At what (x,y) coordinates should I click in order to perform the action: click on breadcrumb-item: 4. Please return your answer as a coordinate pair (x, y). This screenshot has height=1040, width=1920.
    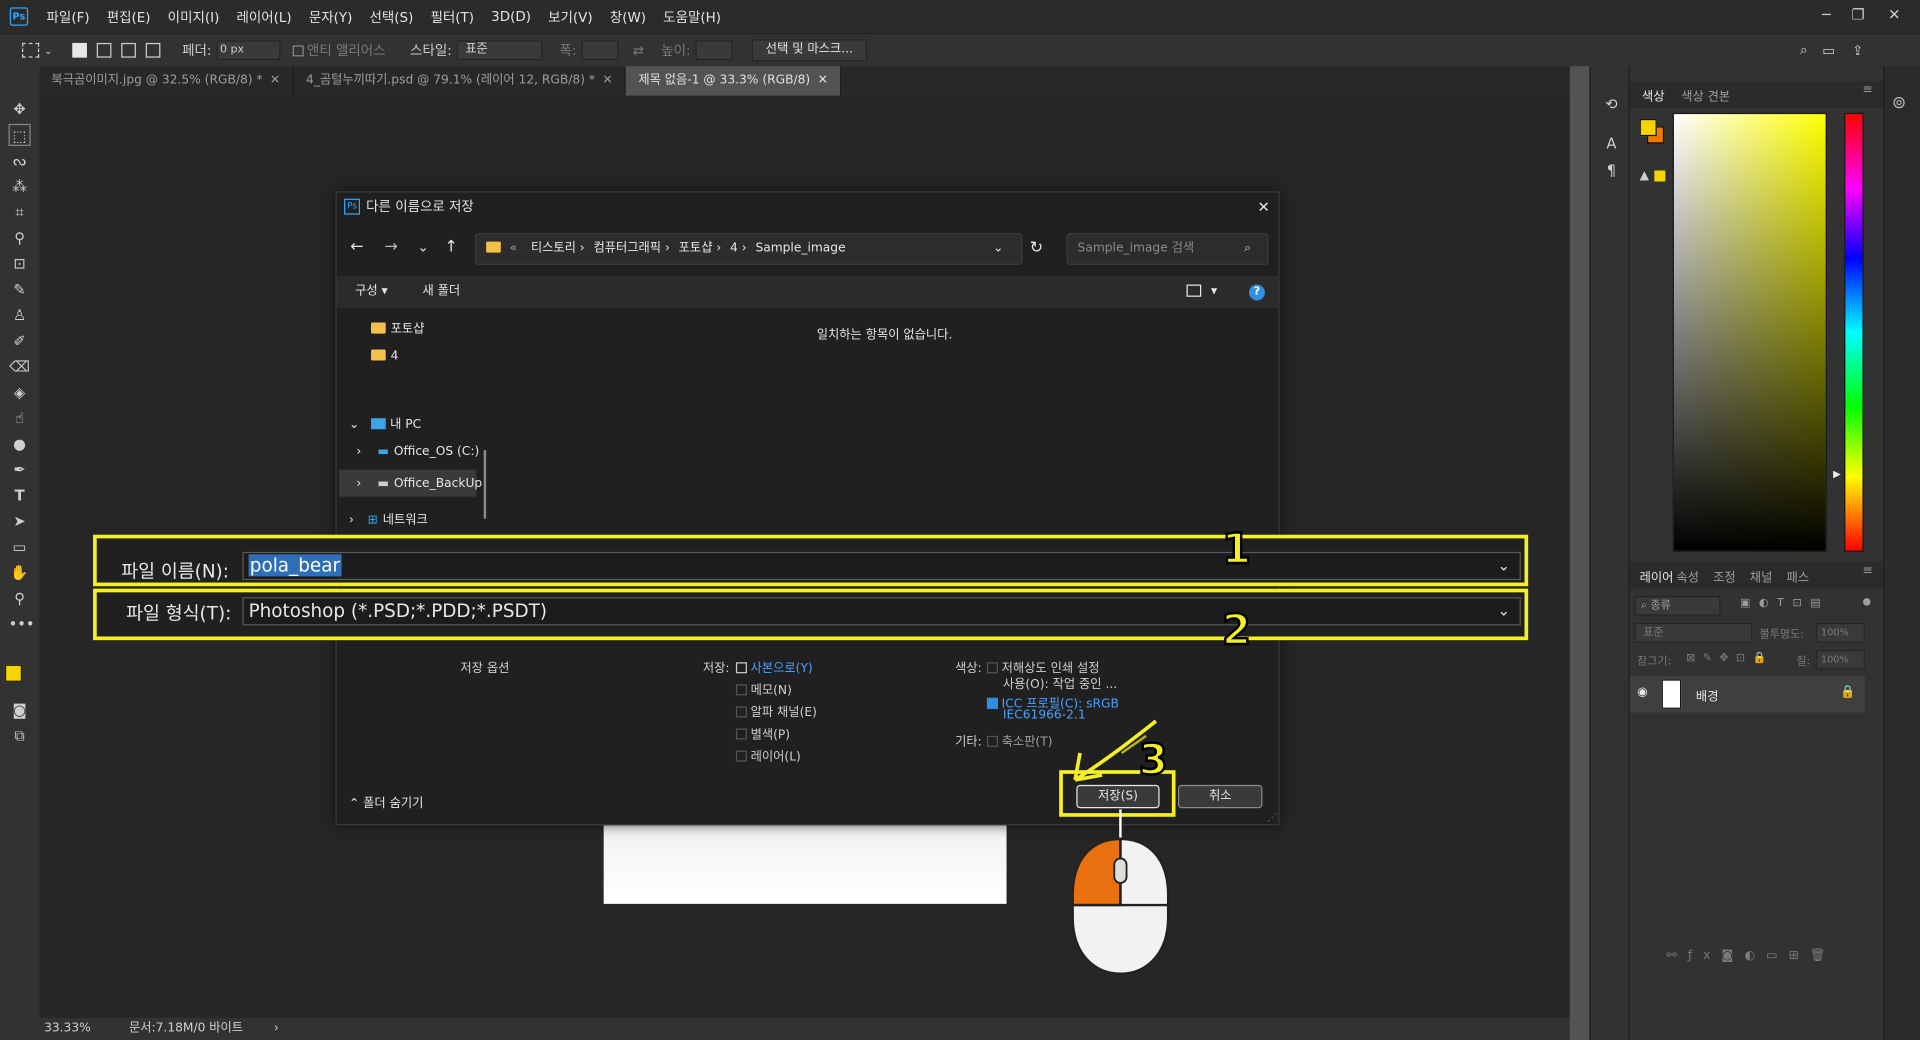
    Looking at the image, I should click on (734, 248).